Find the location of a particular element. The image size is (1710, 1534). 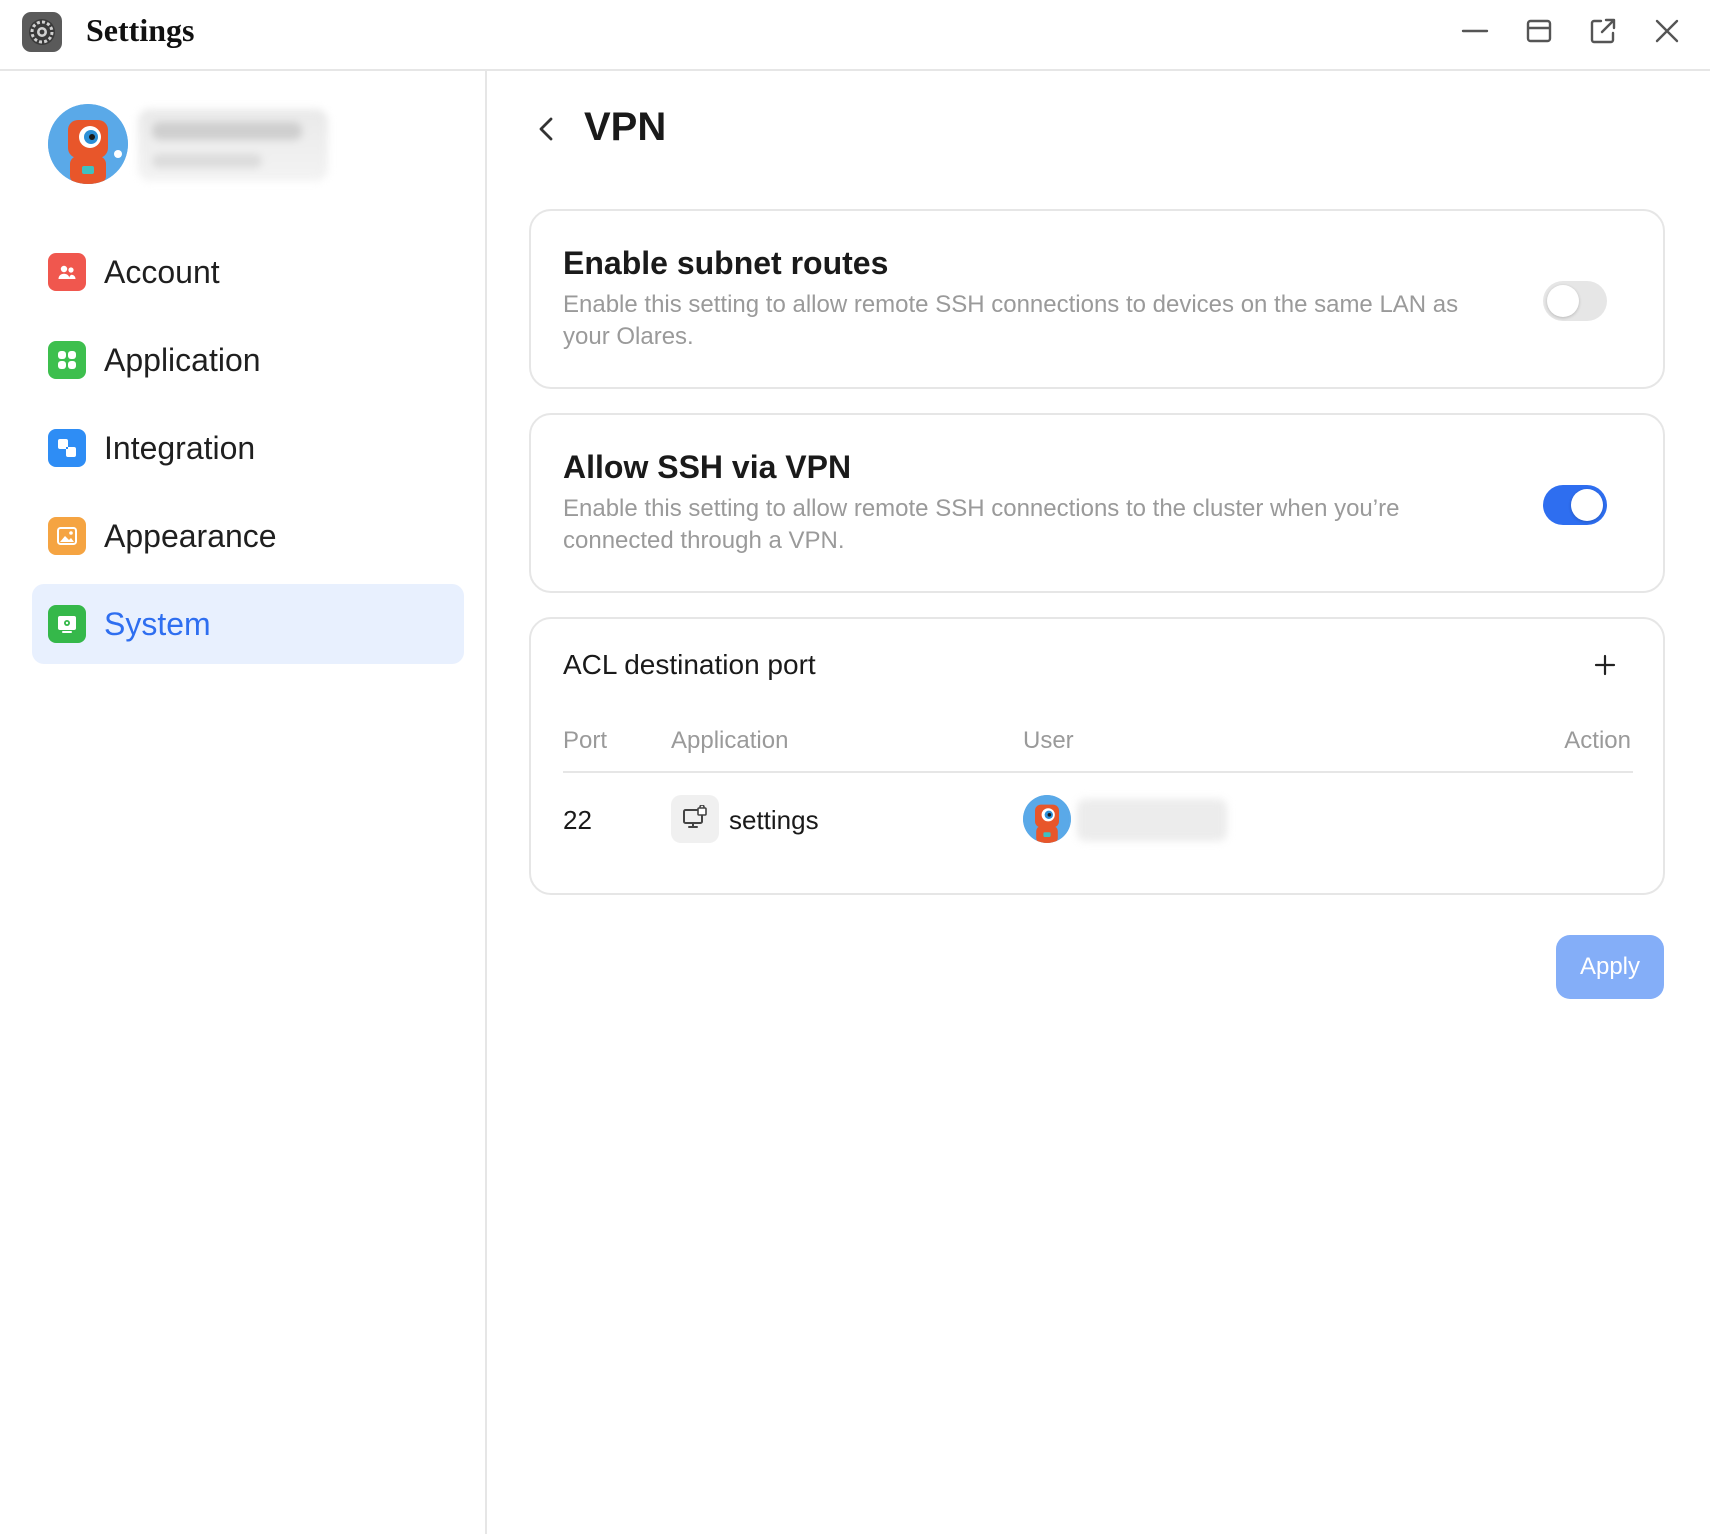

monitor-lock-icon is located at coordinates (695, 819).